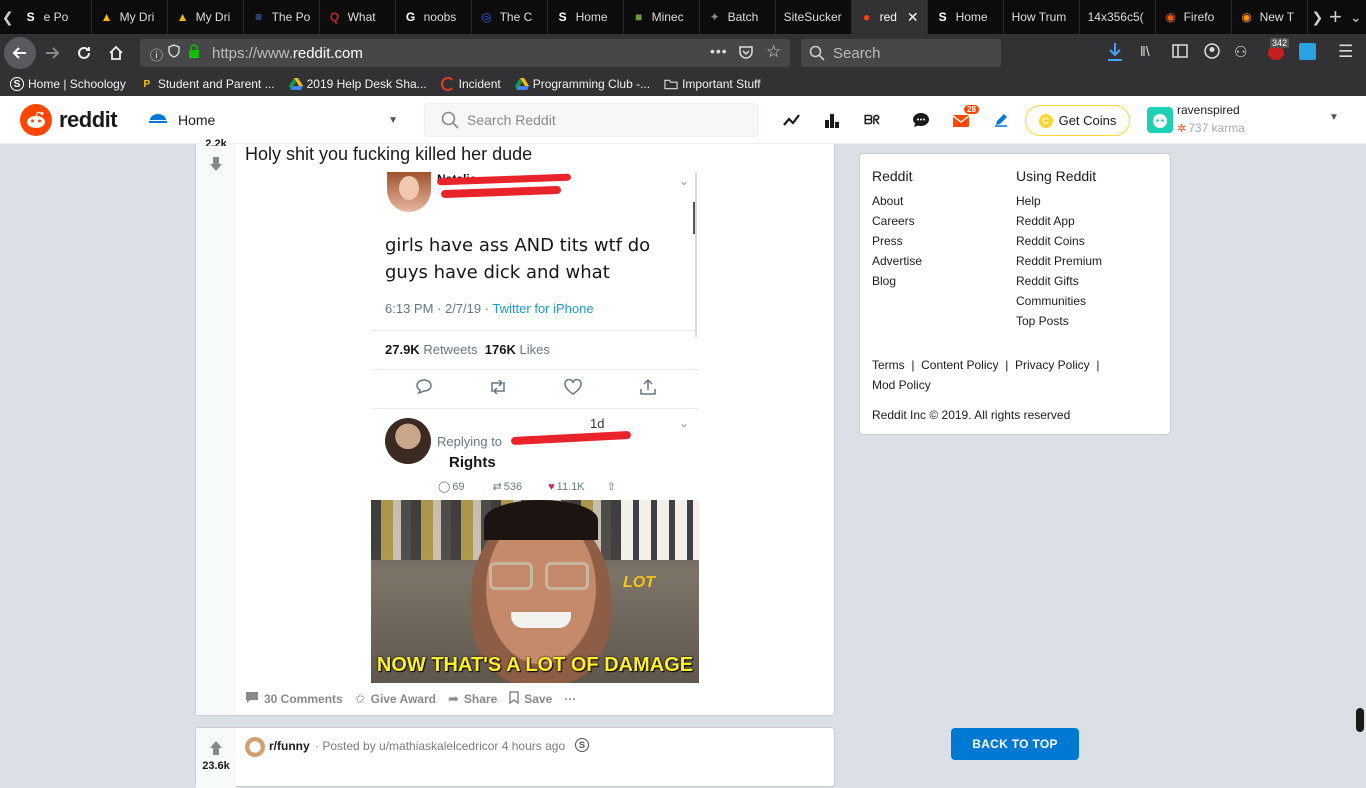 This screenshot has width=1366, height=788. Describe the element at coordinates (116, 53) in the screenshot. I see `home-icon` at that location.